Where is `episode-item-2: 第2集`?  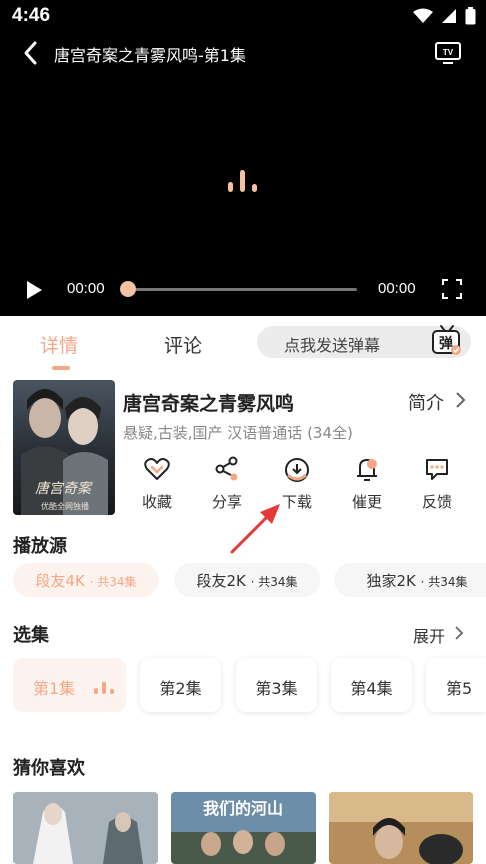 episode-item-2: 第2集 is located at coordinates (180, 685).